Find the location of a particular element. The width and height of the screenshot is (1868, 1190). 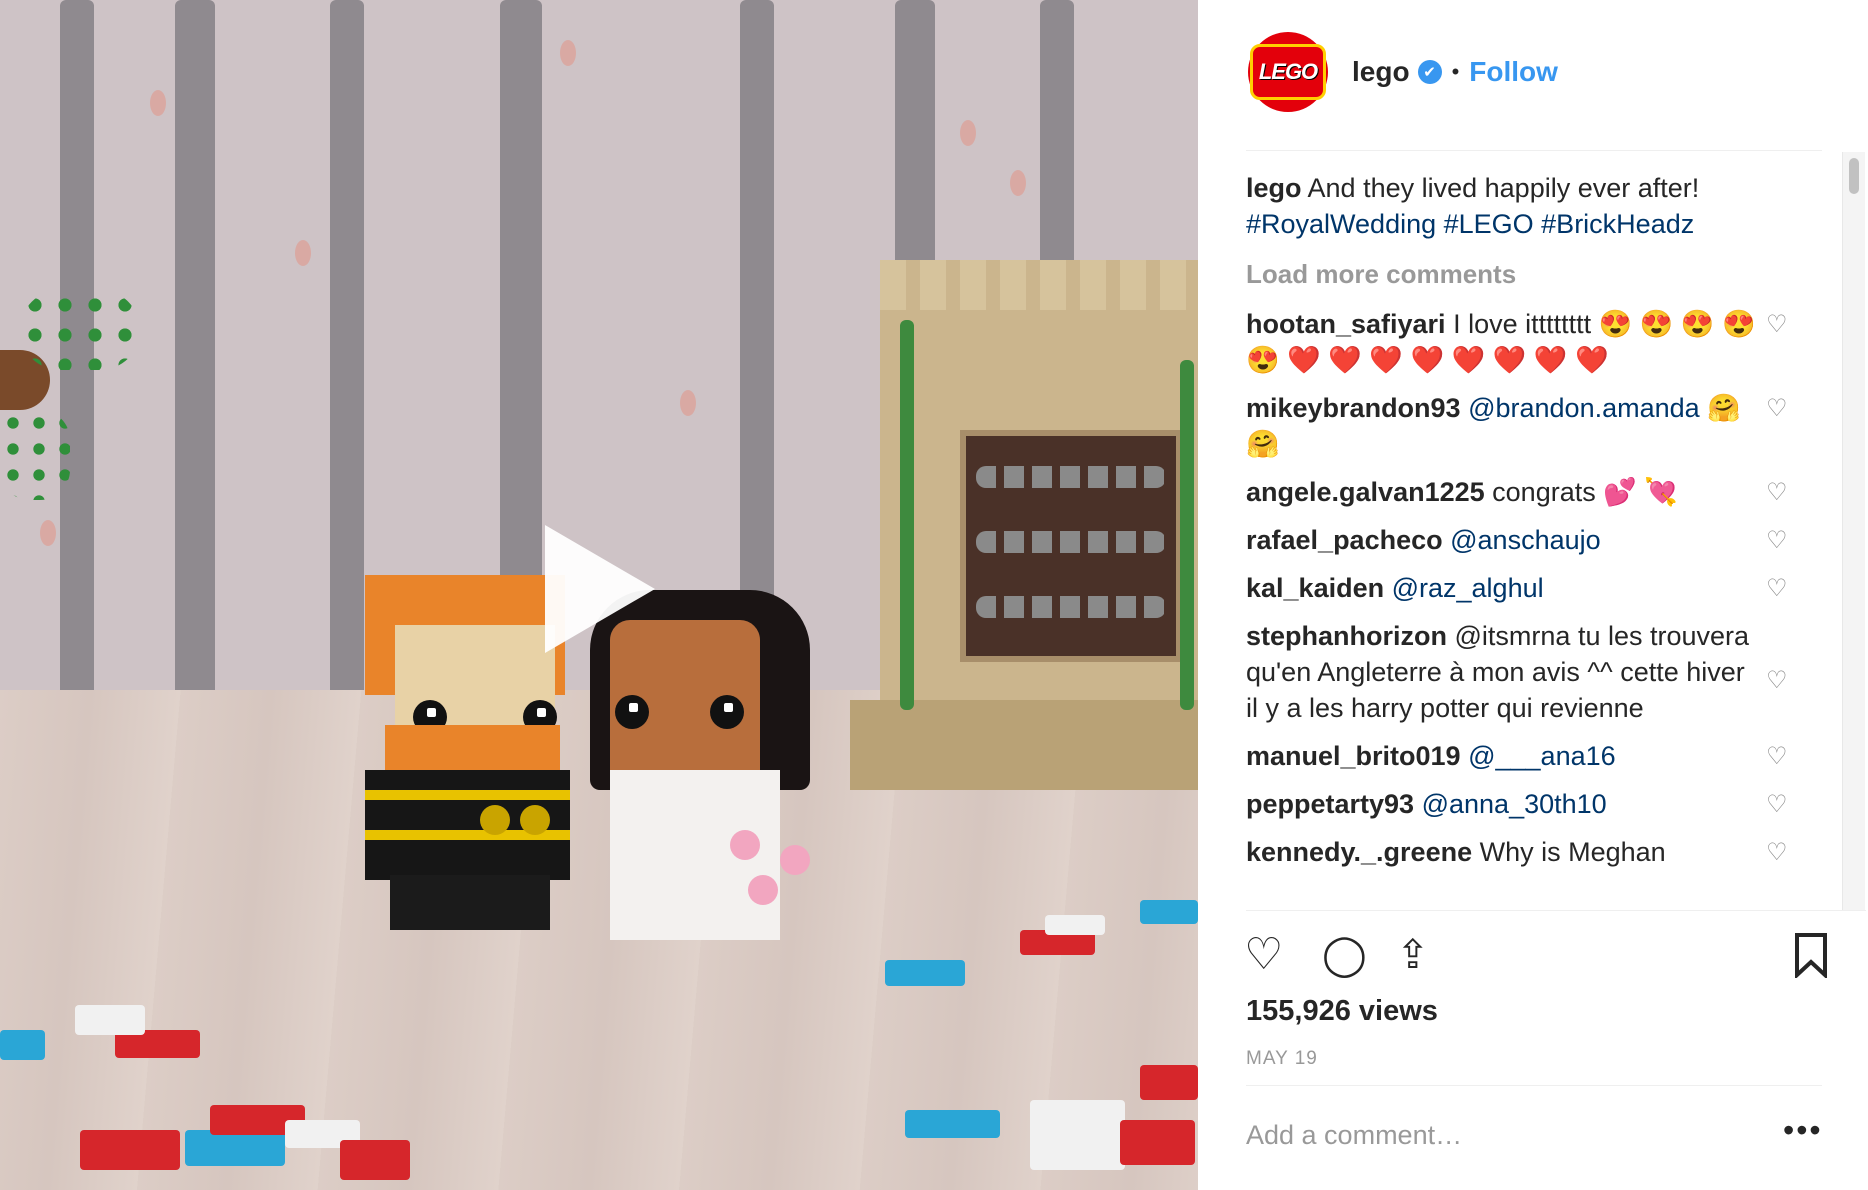

comment-item: peppetarty93 @anna_30th10 ♡ is located at coordinates (1517, 804).